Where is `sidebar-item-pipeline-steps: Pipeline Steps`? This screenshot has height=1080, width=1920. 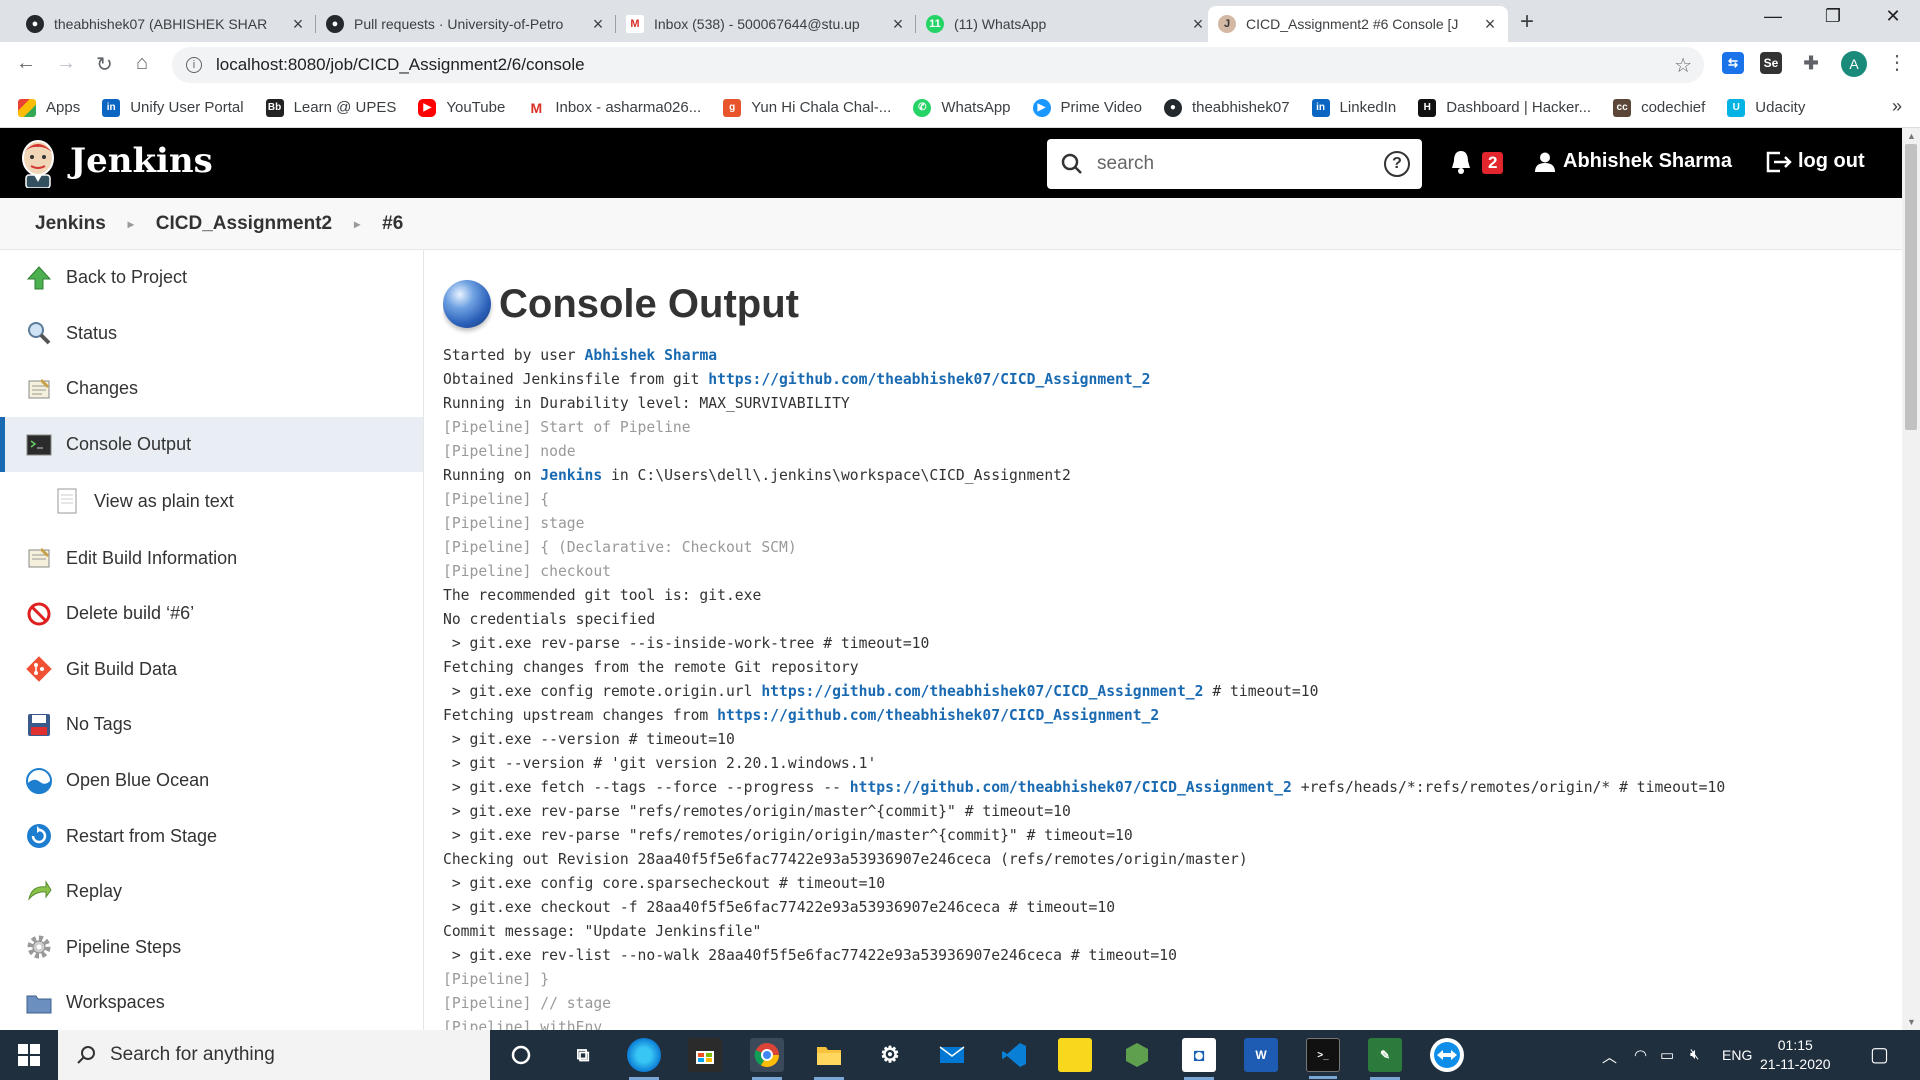 sidebar-item-pipeline-steps: Pipeline Steps is located at coordinates (211, 948).